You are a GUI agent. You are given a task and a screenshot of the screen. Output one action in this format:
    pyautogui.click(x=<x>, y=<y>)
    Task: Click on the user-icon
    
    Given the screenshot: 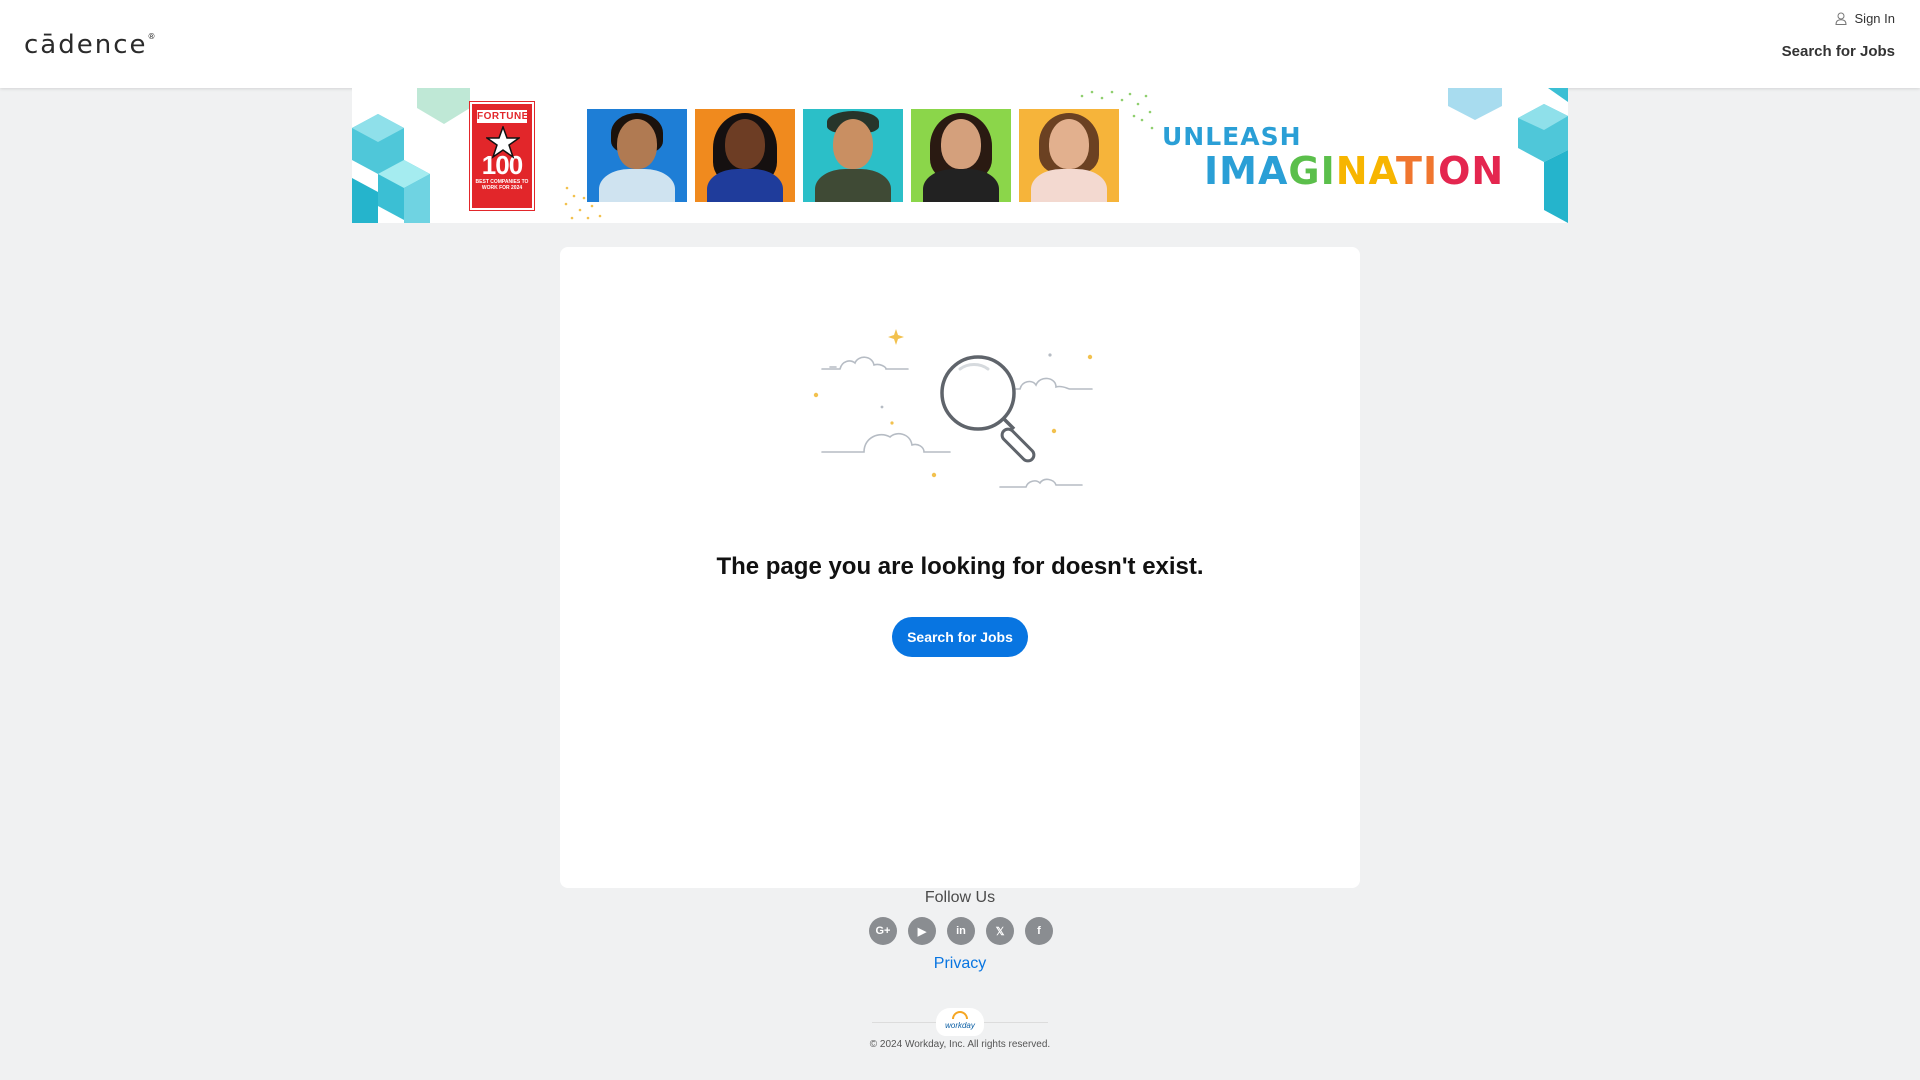 What is the action you would take?
    pyautogui.click(x=1841, y=18)
    